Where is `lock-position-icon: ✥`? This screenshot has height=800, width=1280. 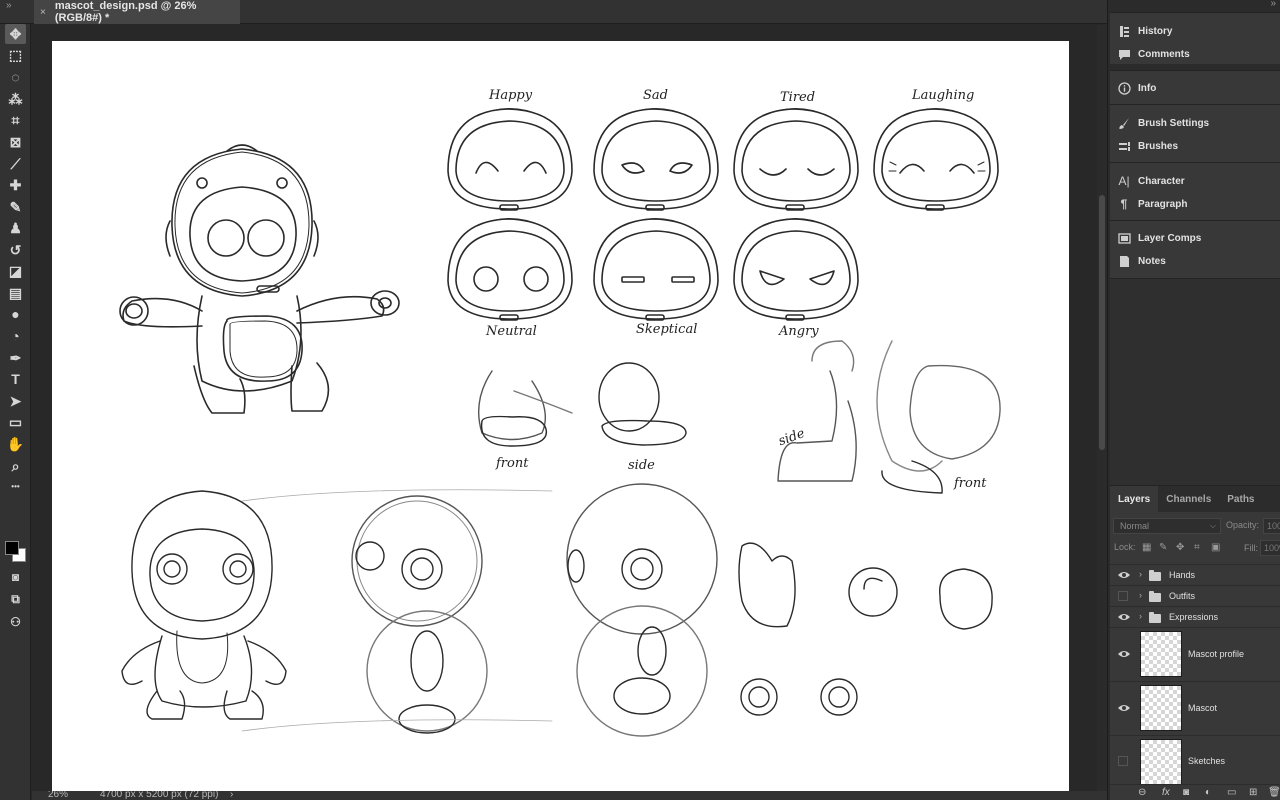
lock-position-icon: ✥ is located at coordinates (1180, 547).